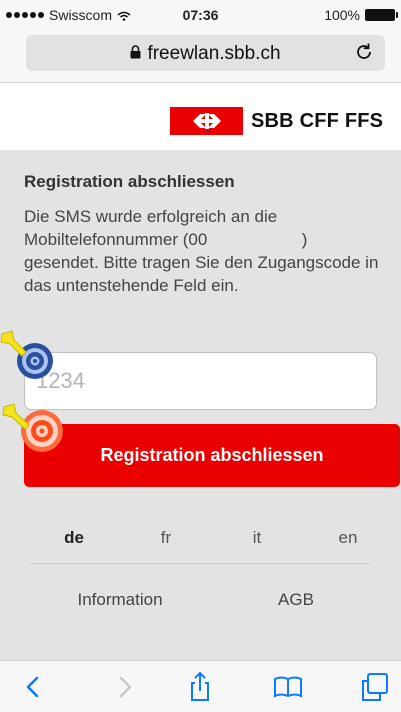 This screenshot has width=401, height=712. Describe the element at coordinates (212, 455) in the screenshot. I see `submit-registration-button: Registration abschliessen` at that location.